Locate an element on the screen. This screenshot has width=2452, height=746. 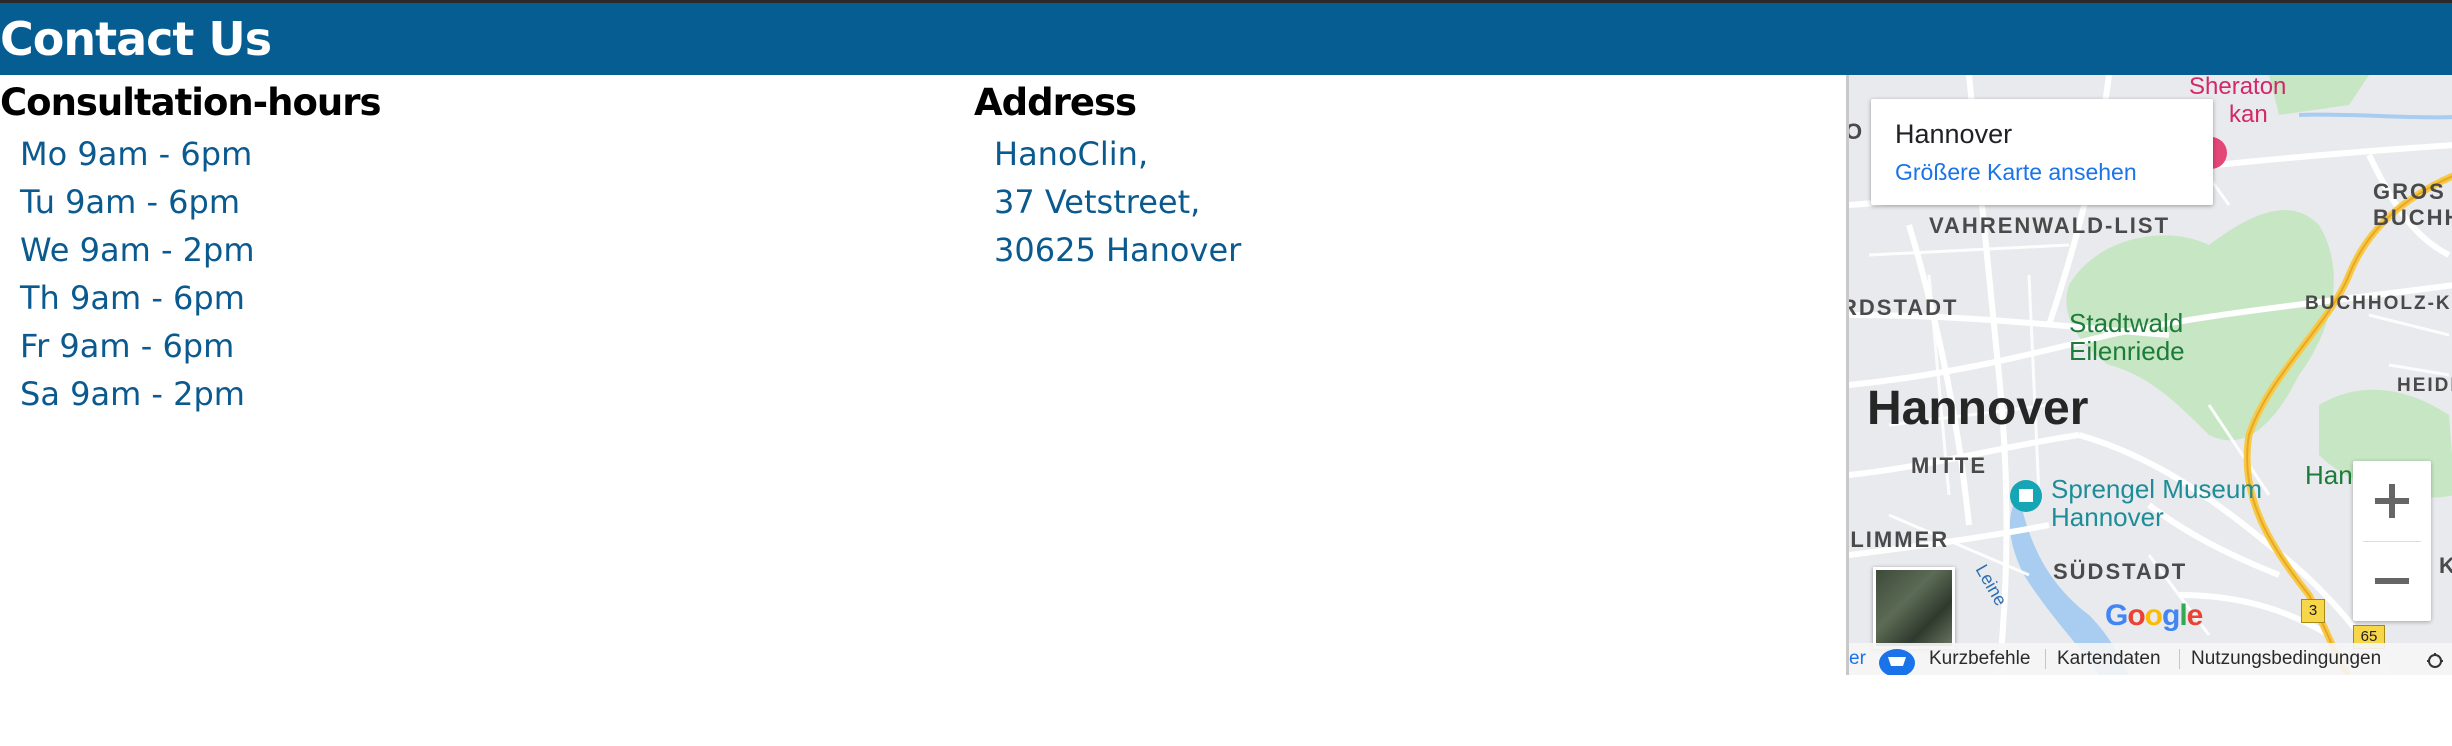
road-shield-3: 3 is located at coordinates (2313, 611).